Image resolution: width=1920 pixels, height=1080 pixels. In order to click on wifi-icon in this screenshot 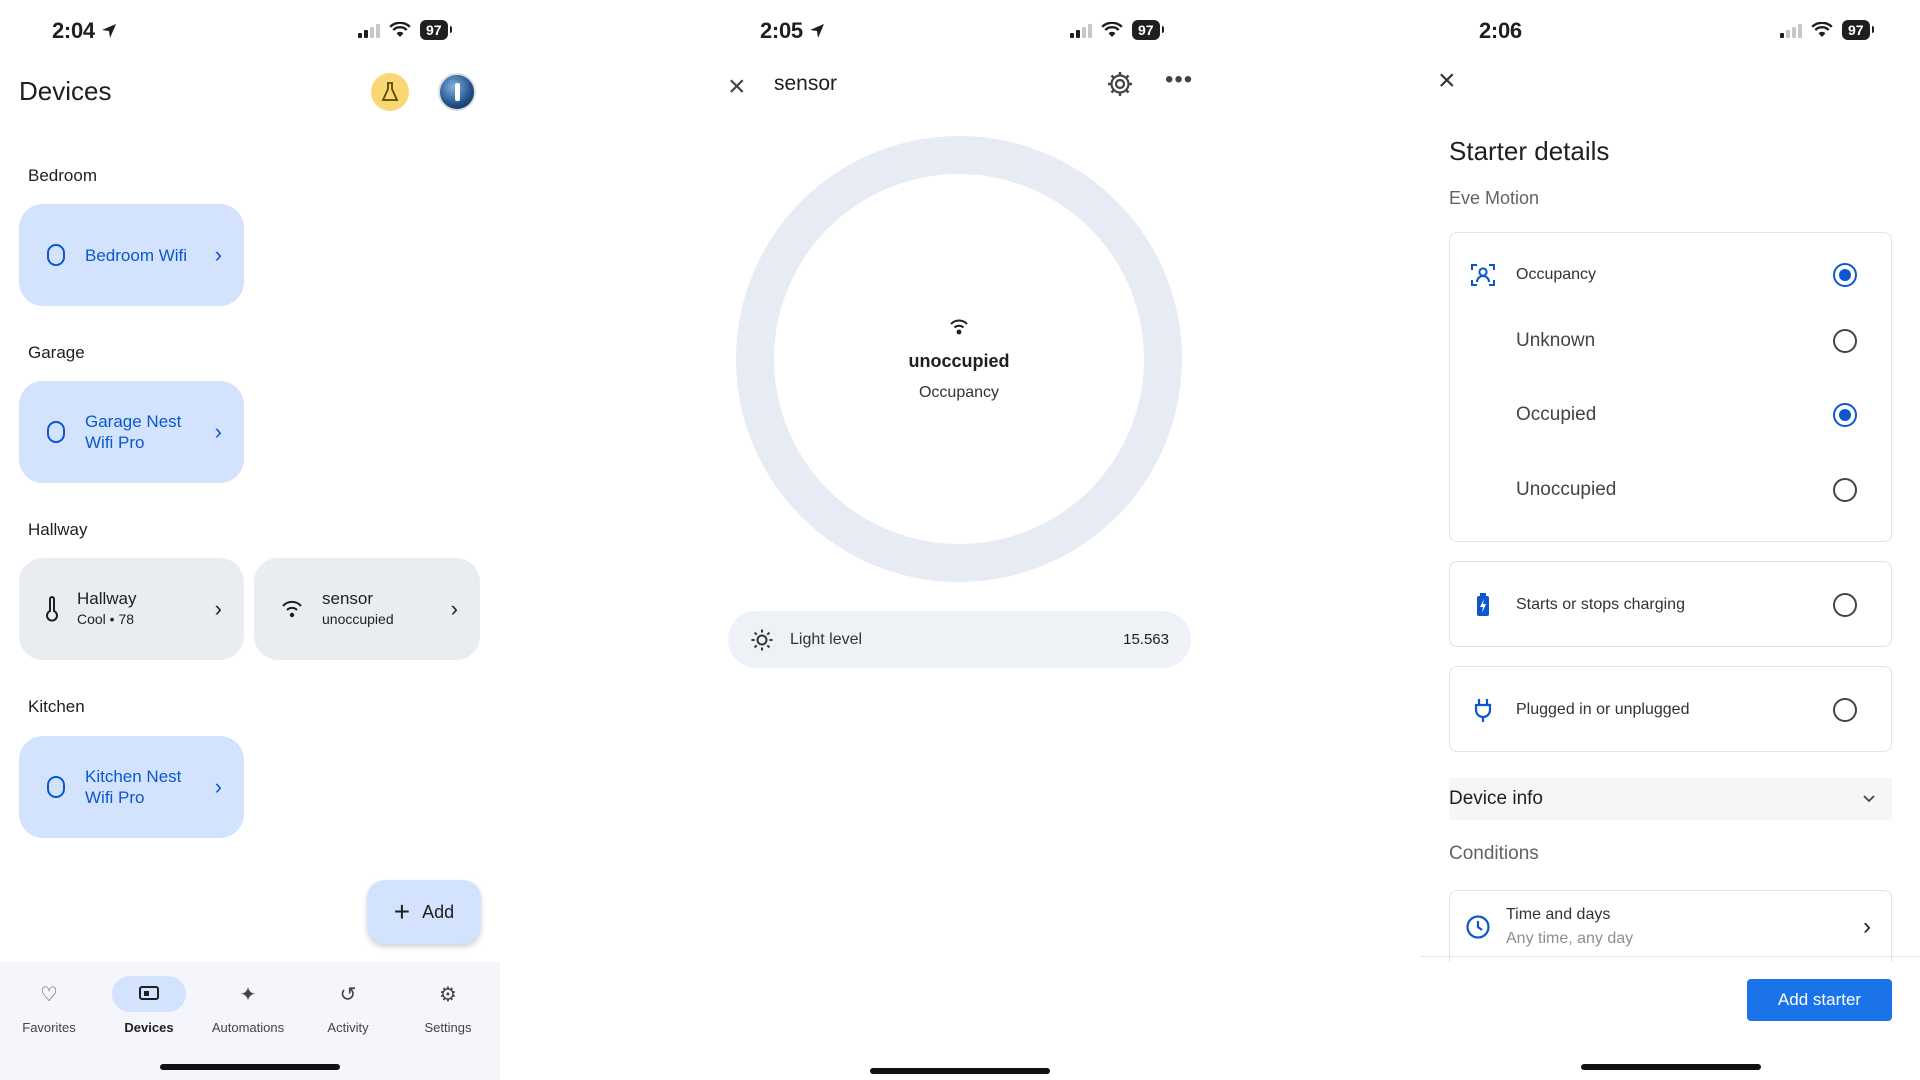, I will do `click(1112, 29)`.